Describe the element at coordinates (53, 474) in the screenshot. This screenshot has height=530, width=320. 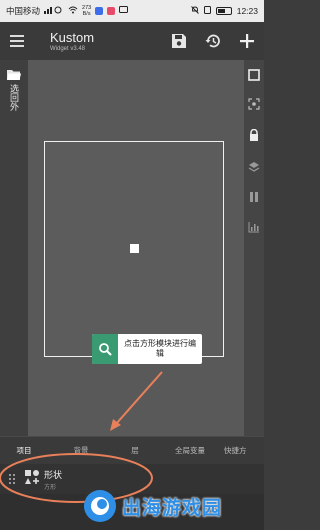
I see `item-title: 形状` at that location.